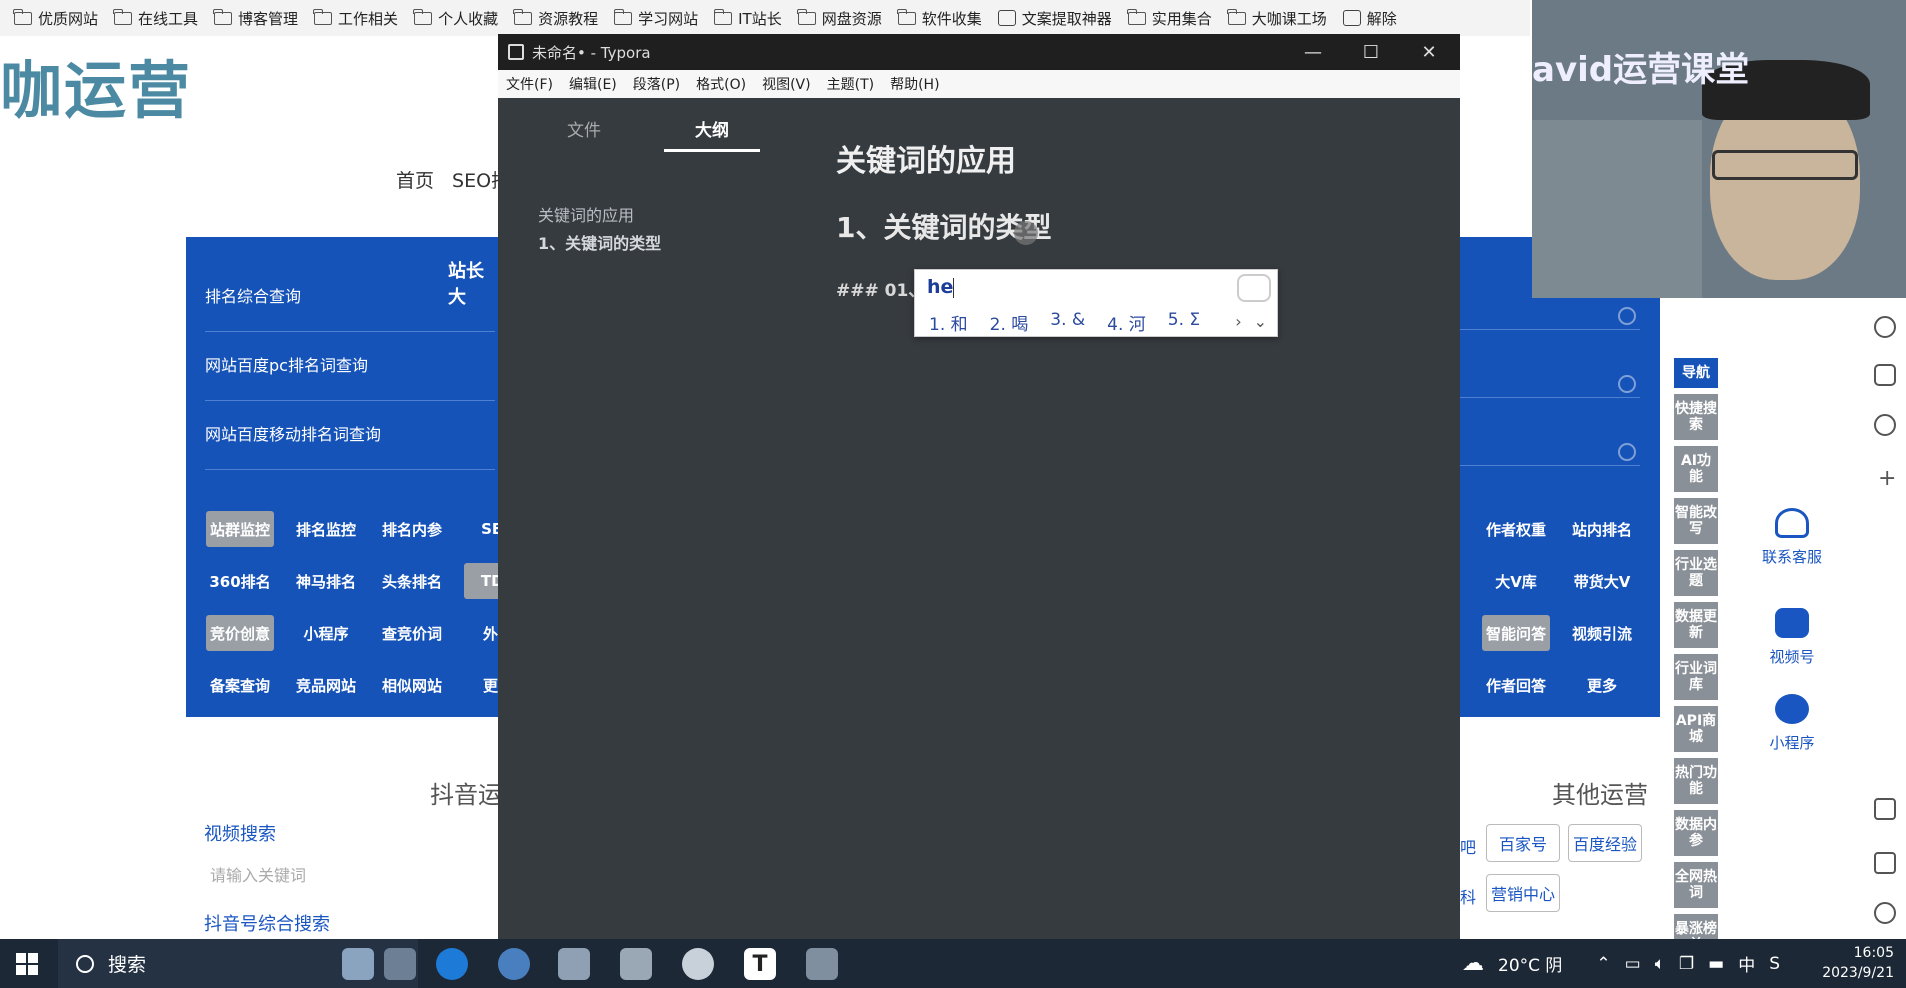  I want to click on tool-button: 作者权重, so click(1516, 529).